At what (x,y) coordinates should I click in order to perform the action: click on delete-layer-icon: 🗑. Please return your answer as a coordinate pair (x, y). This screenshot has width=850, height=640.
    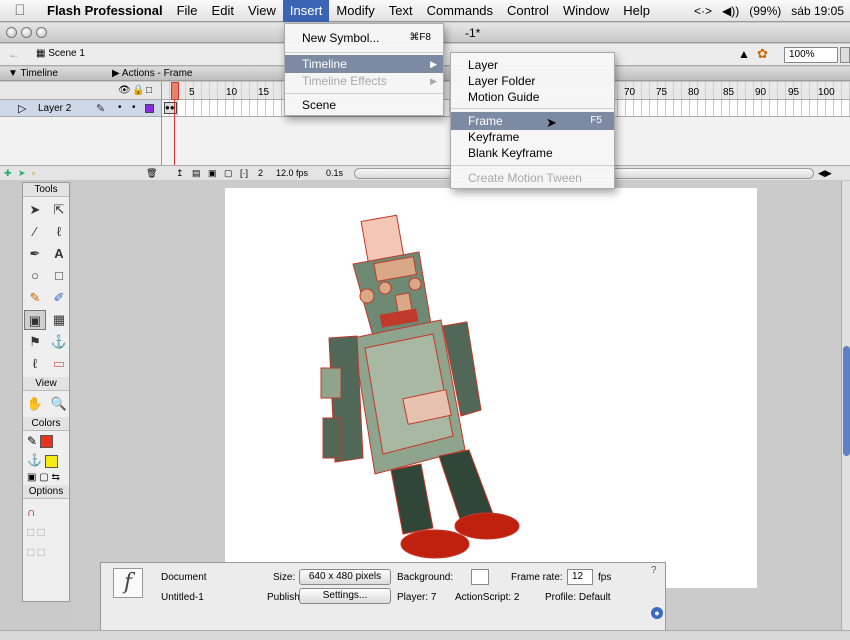
    Looking at the image, I should click on (151, 173).